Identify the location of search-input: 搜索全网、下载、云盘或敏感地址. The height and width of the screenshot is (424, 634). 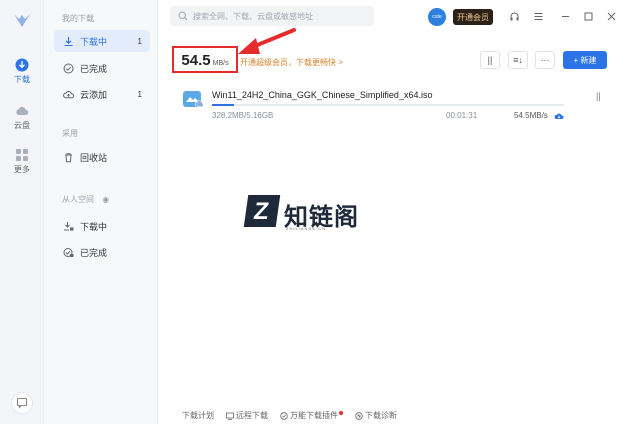
(272, 16).